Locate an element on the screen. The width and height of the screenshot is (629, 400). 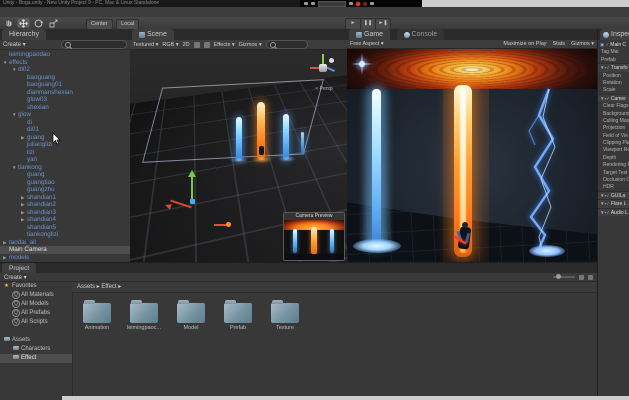
hierarchy-create-button: Create ▾ is located at coordinates (14, 44).